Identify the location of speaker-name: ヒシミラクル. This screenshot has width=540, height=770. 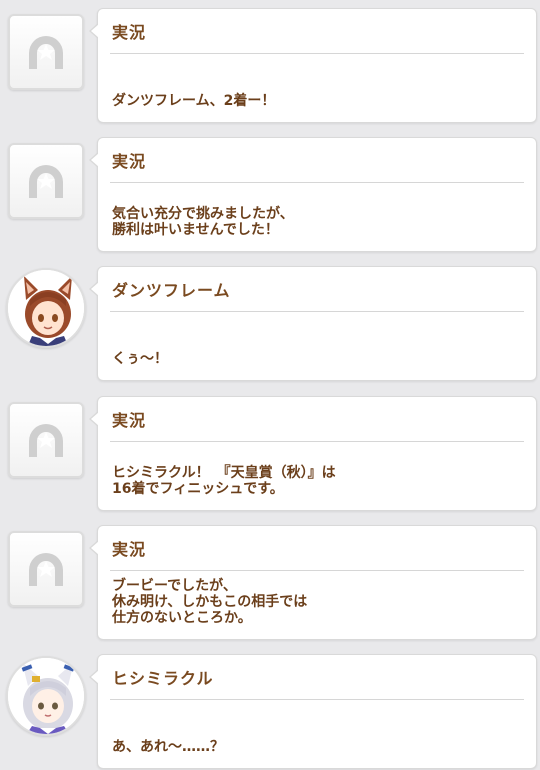
(163, 678).